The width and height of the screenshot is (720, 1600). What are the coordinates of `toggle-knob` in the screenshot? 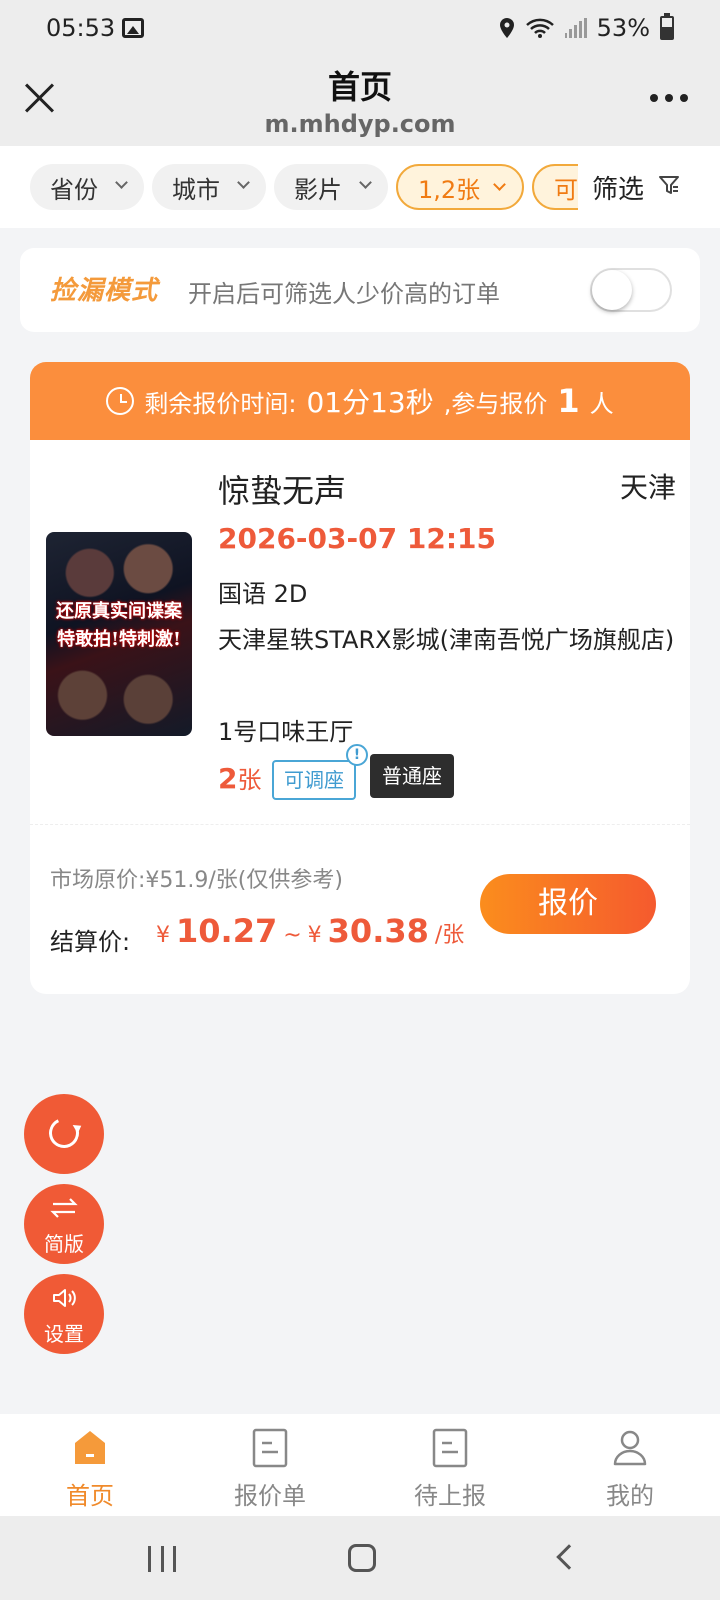 It's located at (612, 290).